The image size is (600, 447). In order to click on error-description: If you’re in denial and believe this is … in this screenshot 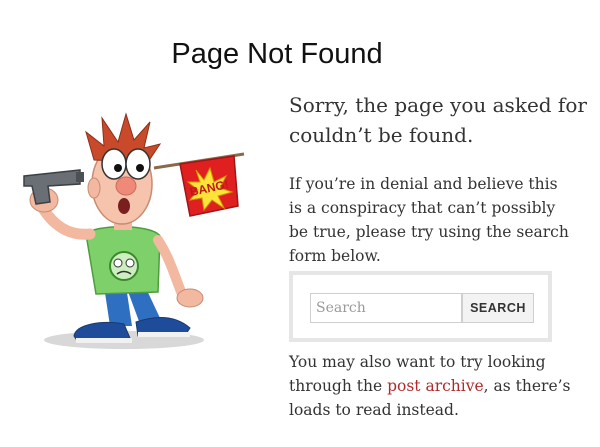, I will do `click(429, 220)`.